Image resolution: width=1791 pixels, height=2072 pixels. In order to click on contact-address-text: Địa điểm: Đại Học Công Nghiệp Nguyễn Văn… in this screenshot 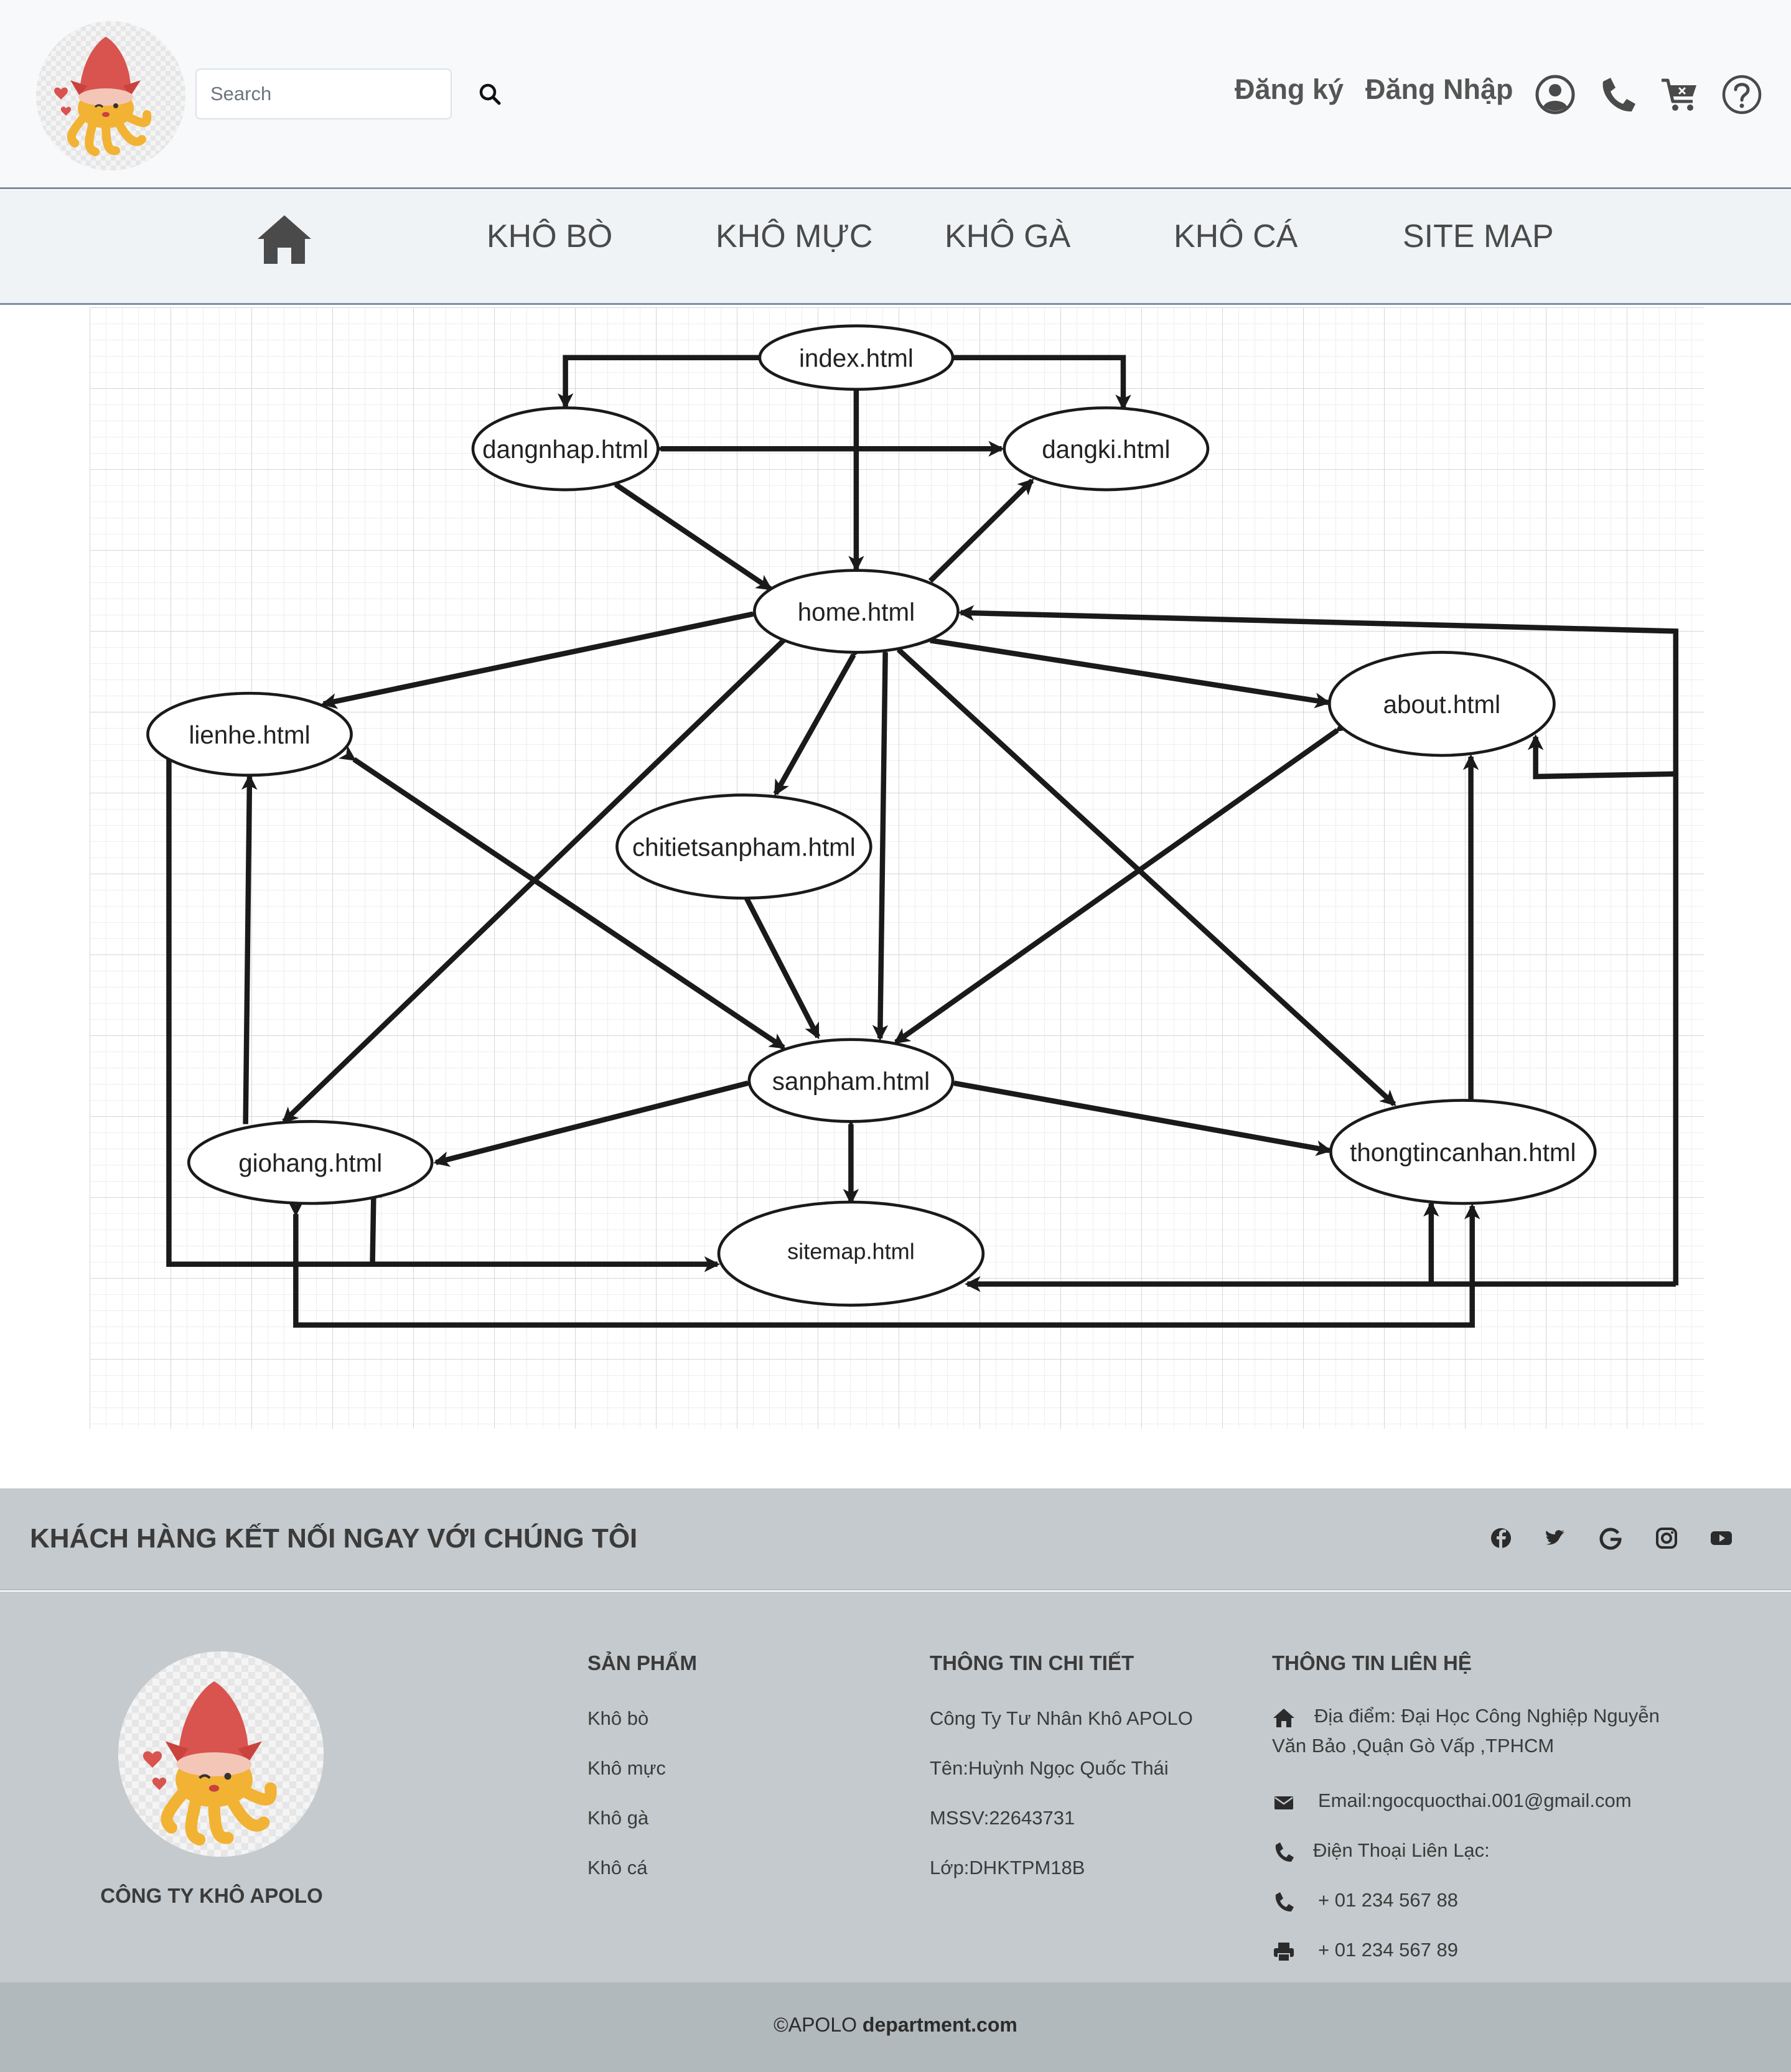, I will do `click(1466, 1731)`.